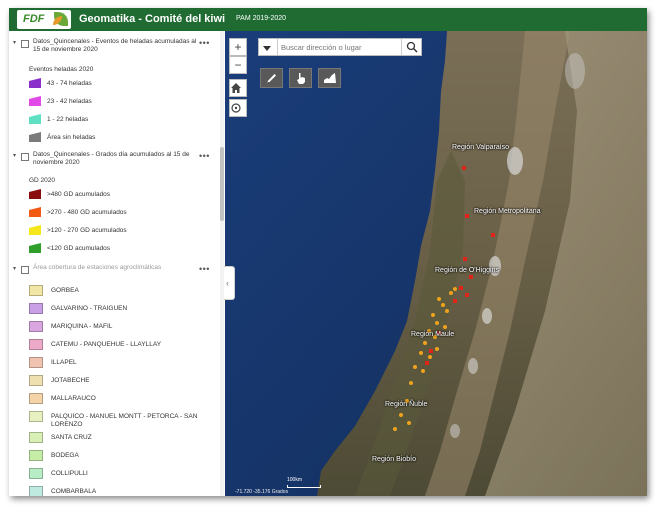 This screenshot has width=662, height=509. Describe the element at coordinates (71, 437) in the screenshot. I see `zone-label: SANTA CRUZ` at that location.